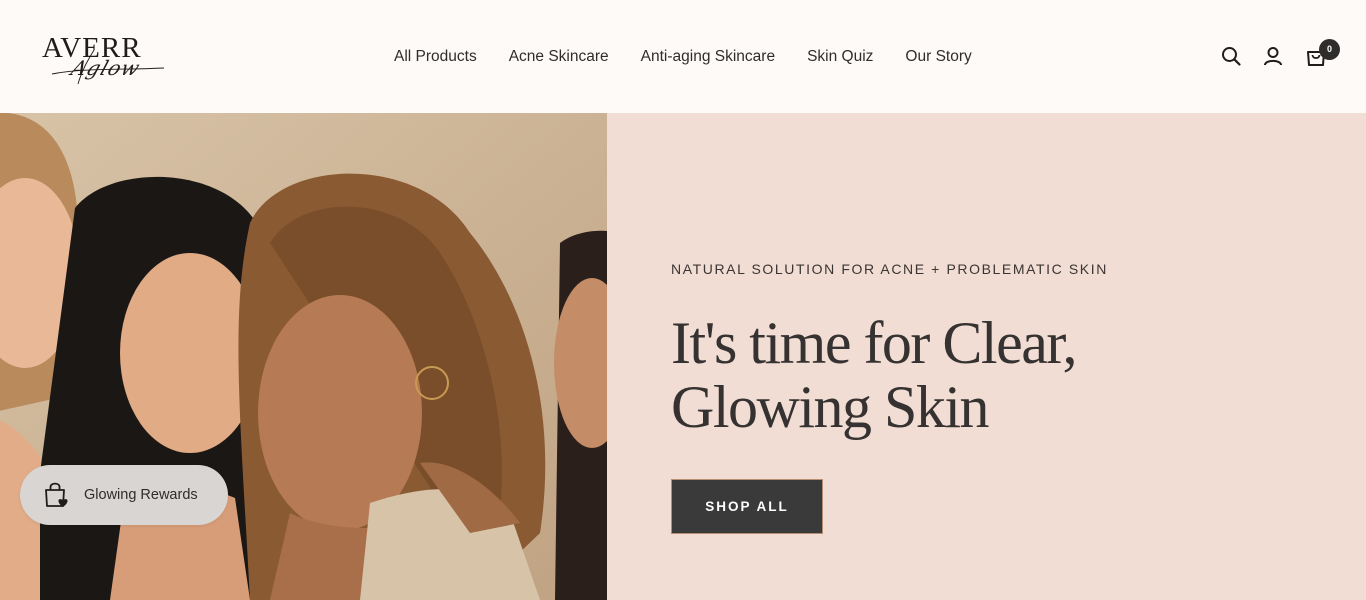 This screenshot has height=600, width=1366. What do you see at coordinates (830, 407) in the screenshot?
I see `hero-headline-line2: Glowing Skin` at bounding box center [830, 407].